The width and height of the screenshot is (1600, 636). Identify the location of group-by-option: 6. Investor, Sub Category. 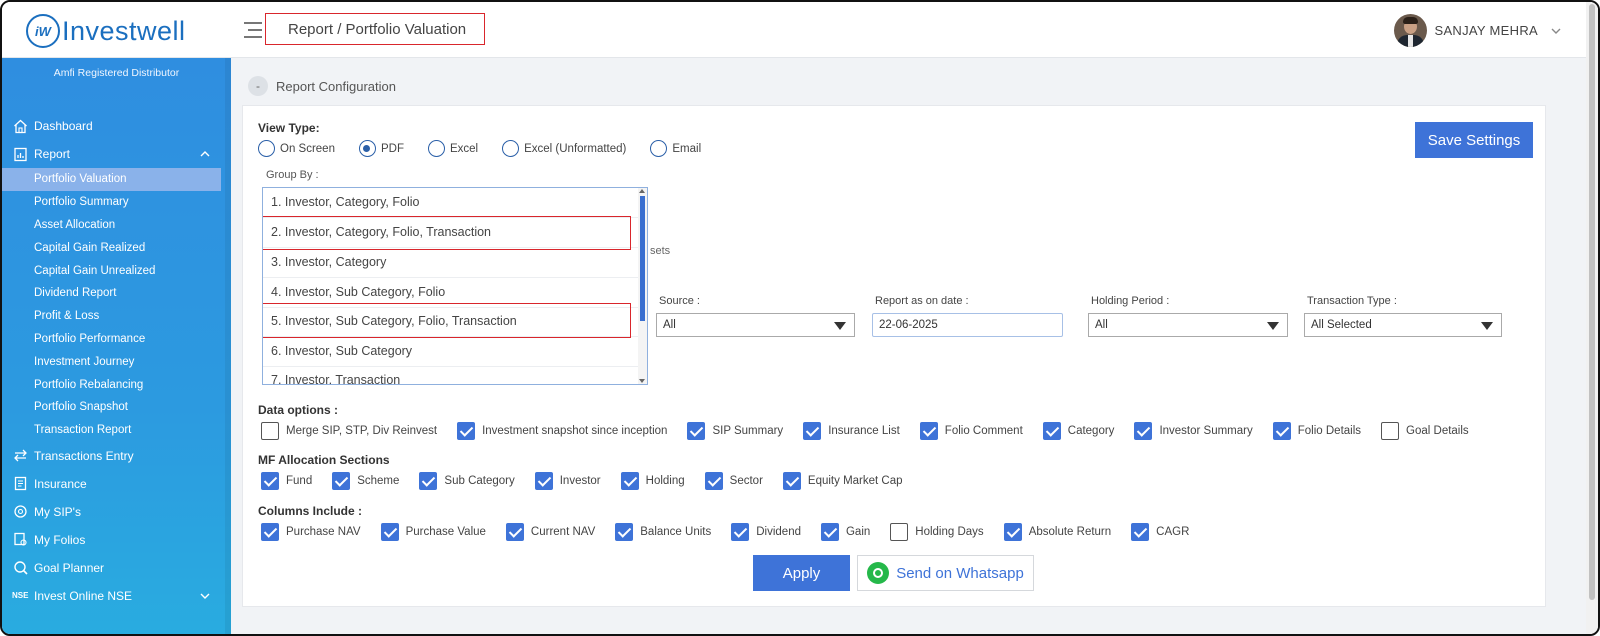
(450, 352).